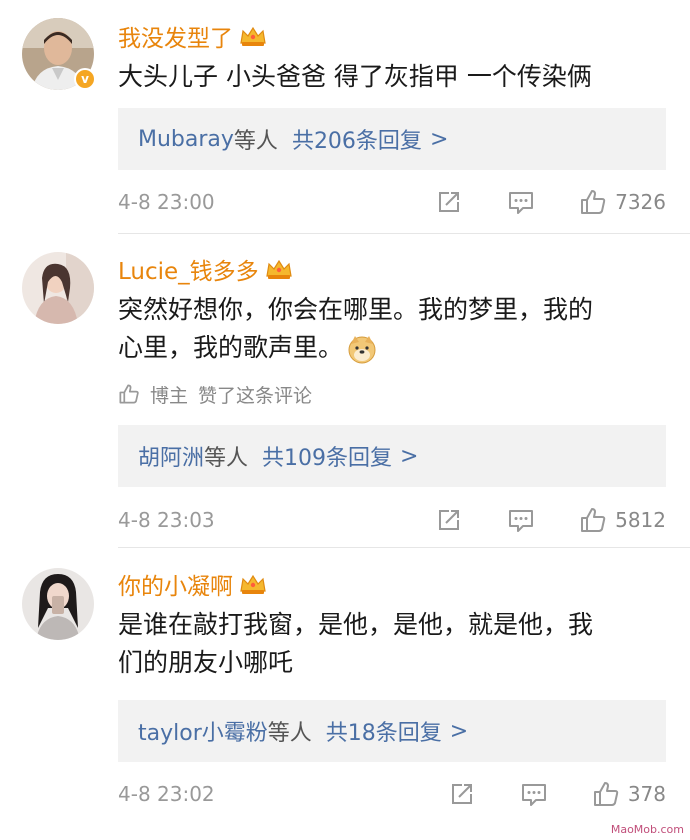  What do you see at coordinates (640, 202) in the screenshot?
I see `like-count: 7326` at bounding box center [640, 202].